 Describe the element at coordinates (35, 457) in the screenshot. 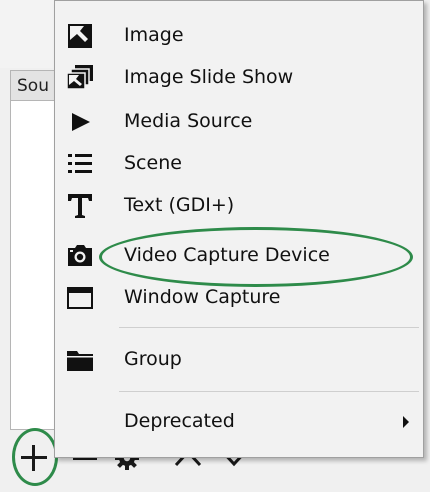

I see `add-button-annotation-circle` at that location.